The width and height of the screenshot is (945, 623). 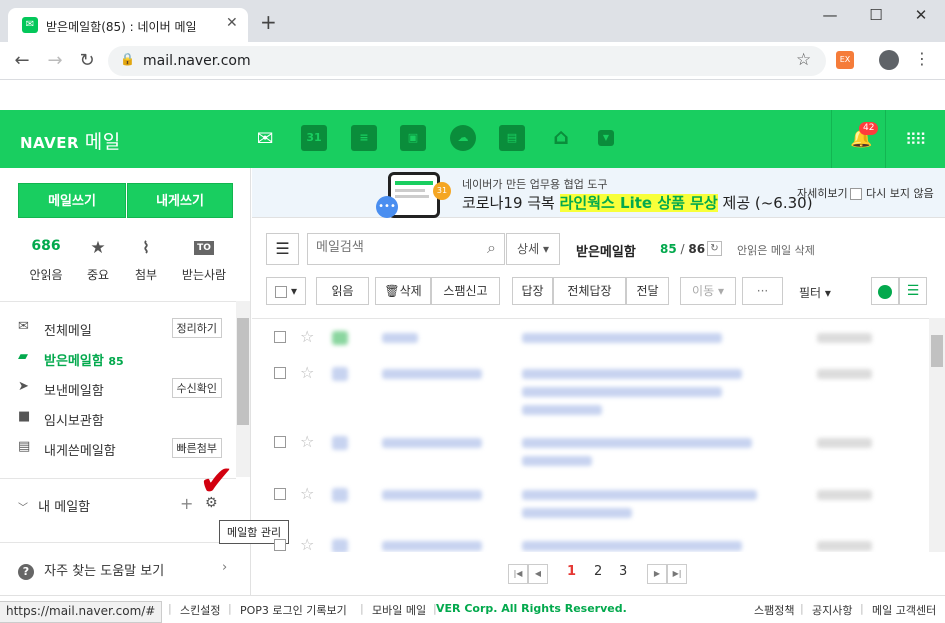 I want to click on app-grid-icon: ⠿⠿, so click(x=915, y=139).